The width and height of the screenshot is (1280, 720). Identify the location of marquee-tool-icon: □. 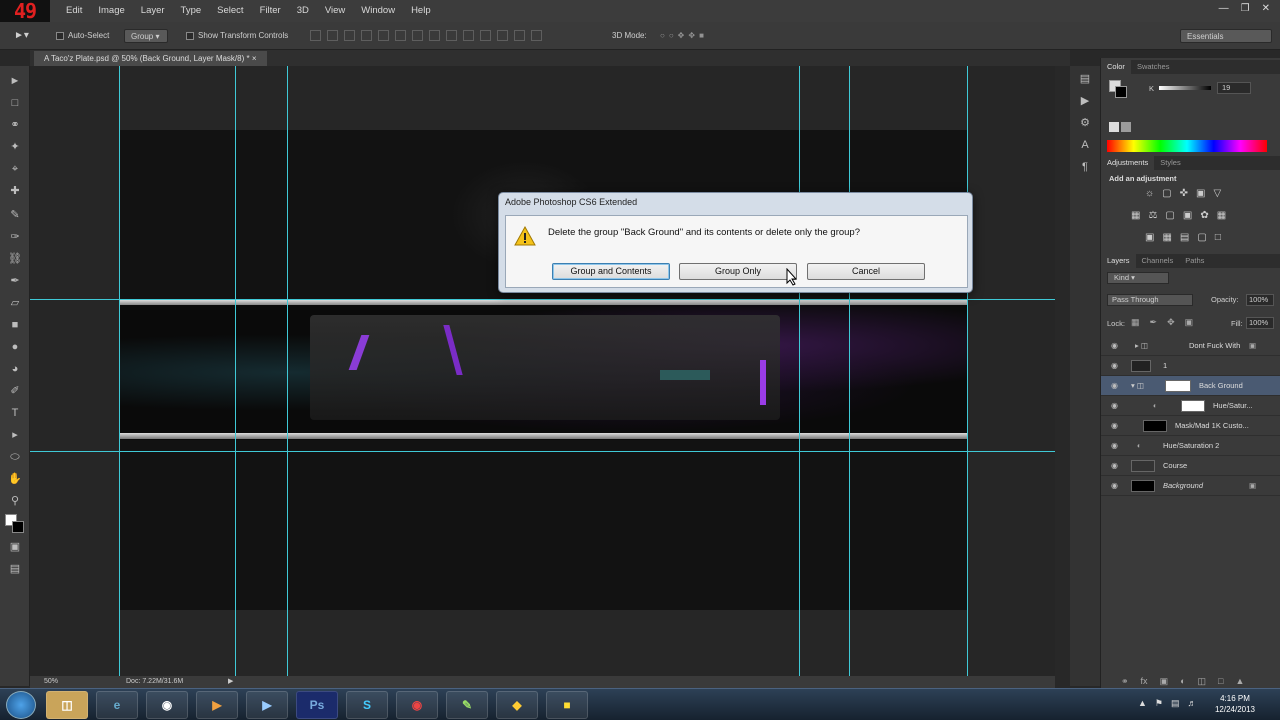
(15, 103).